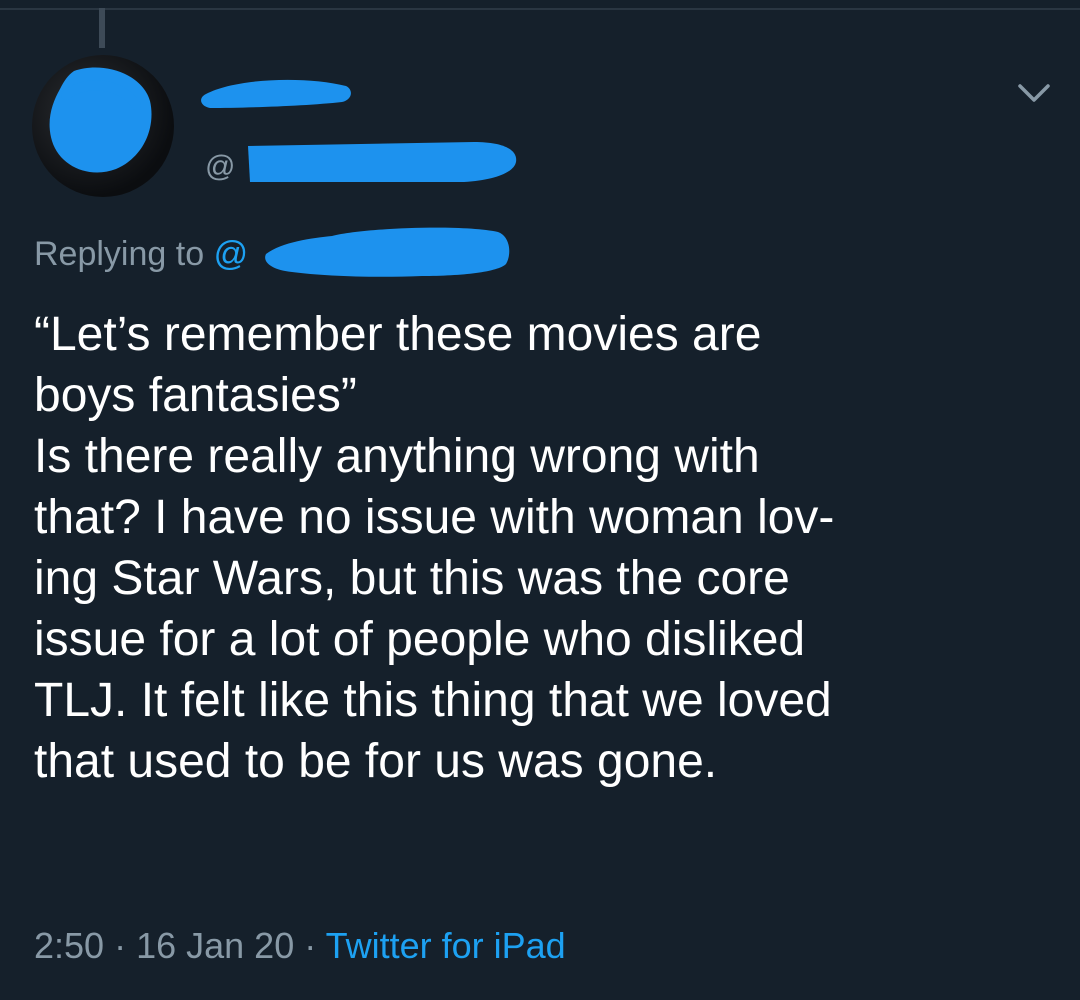 This screenshot has width=1080, height=1000. Describe the element at coordinates (102, 28) in the screenshot. I see `thread-connector-line` at that location.